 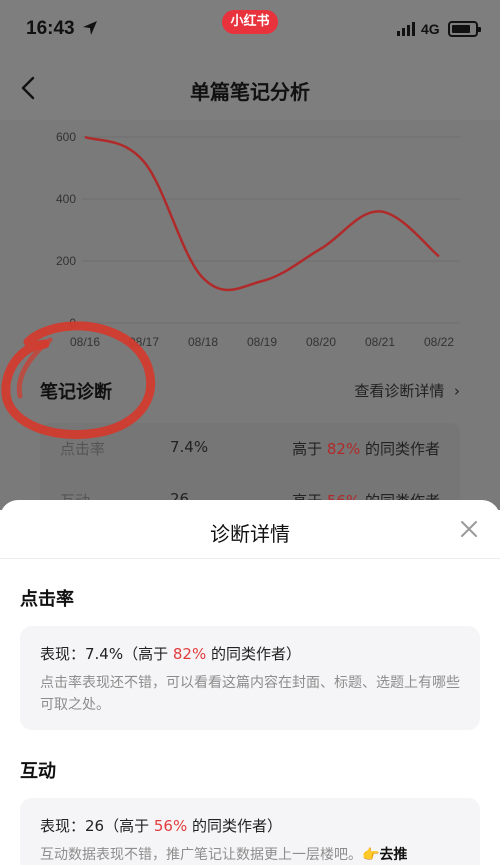 I want to click on view-diagnosis-link: 查看诊断详情 ›, so click(x=407, y=390).